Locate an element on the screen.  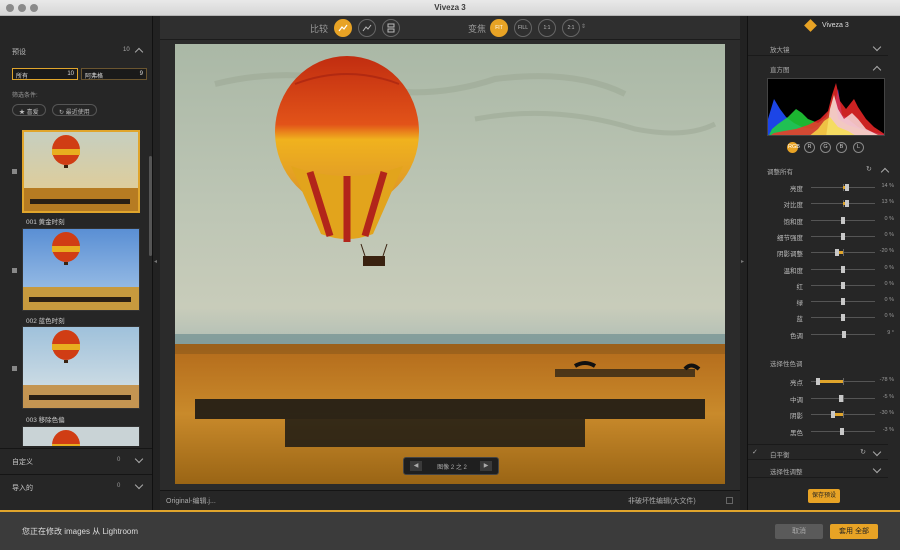
collapse-right-icon: ▸ is located at coordinates (742, 261).